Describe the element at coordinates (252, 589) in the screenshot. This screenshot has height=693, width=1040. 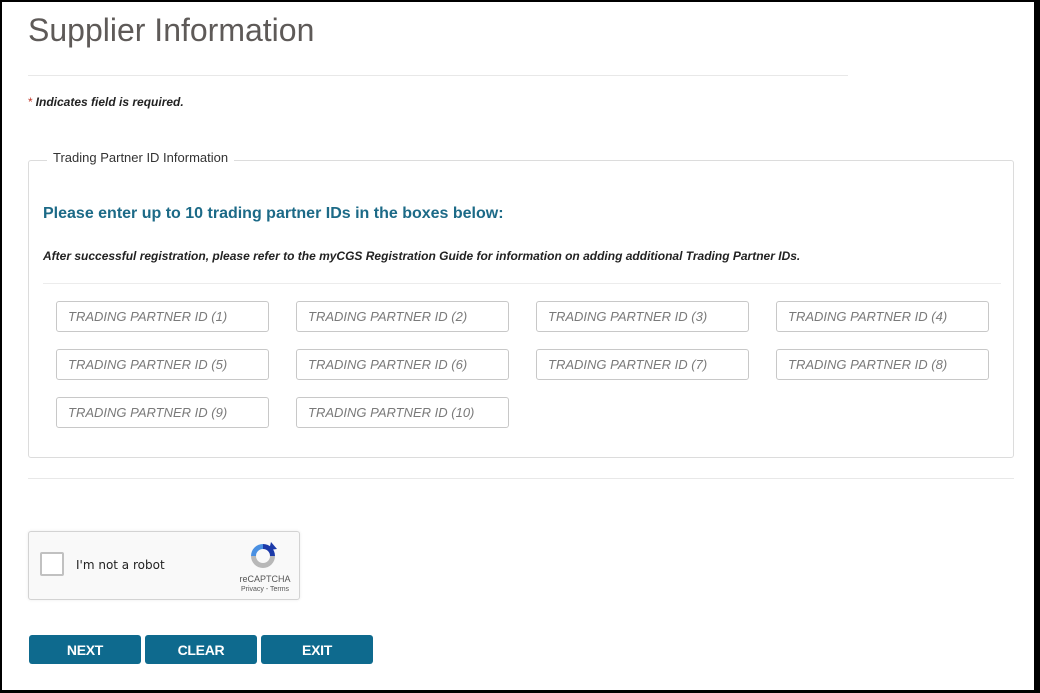
I see `recaptcha-privacy-link: Privacy` at that location.